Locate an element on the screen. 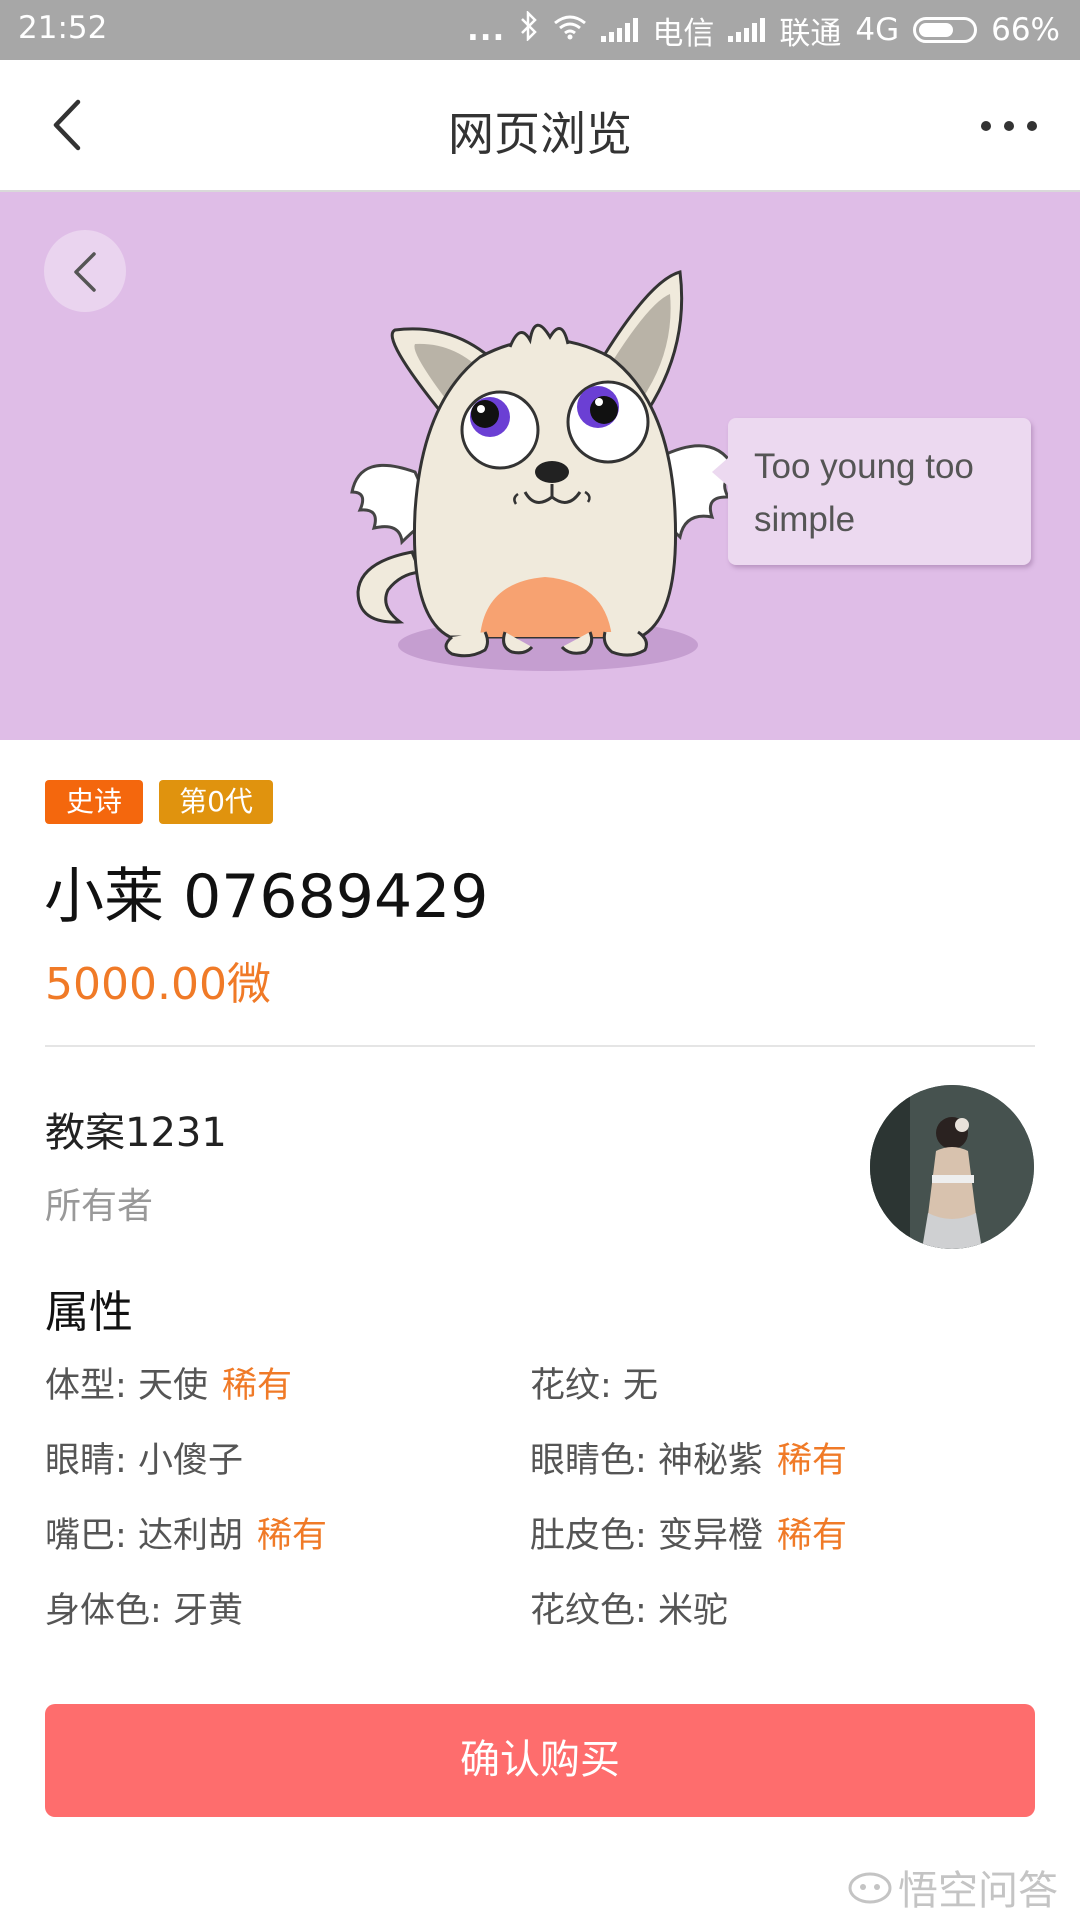 This screenshot has width=1080, height=1920. page-title: 网页浏览 is located at coordinates (540, 134).